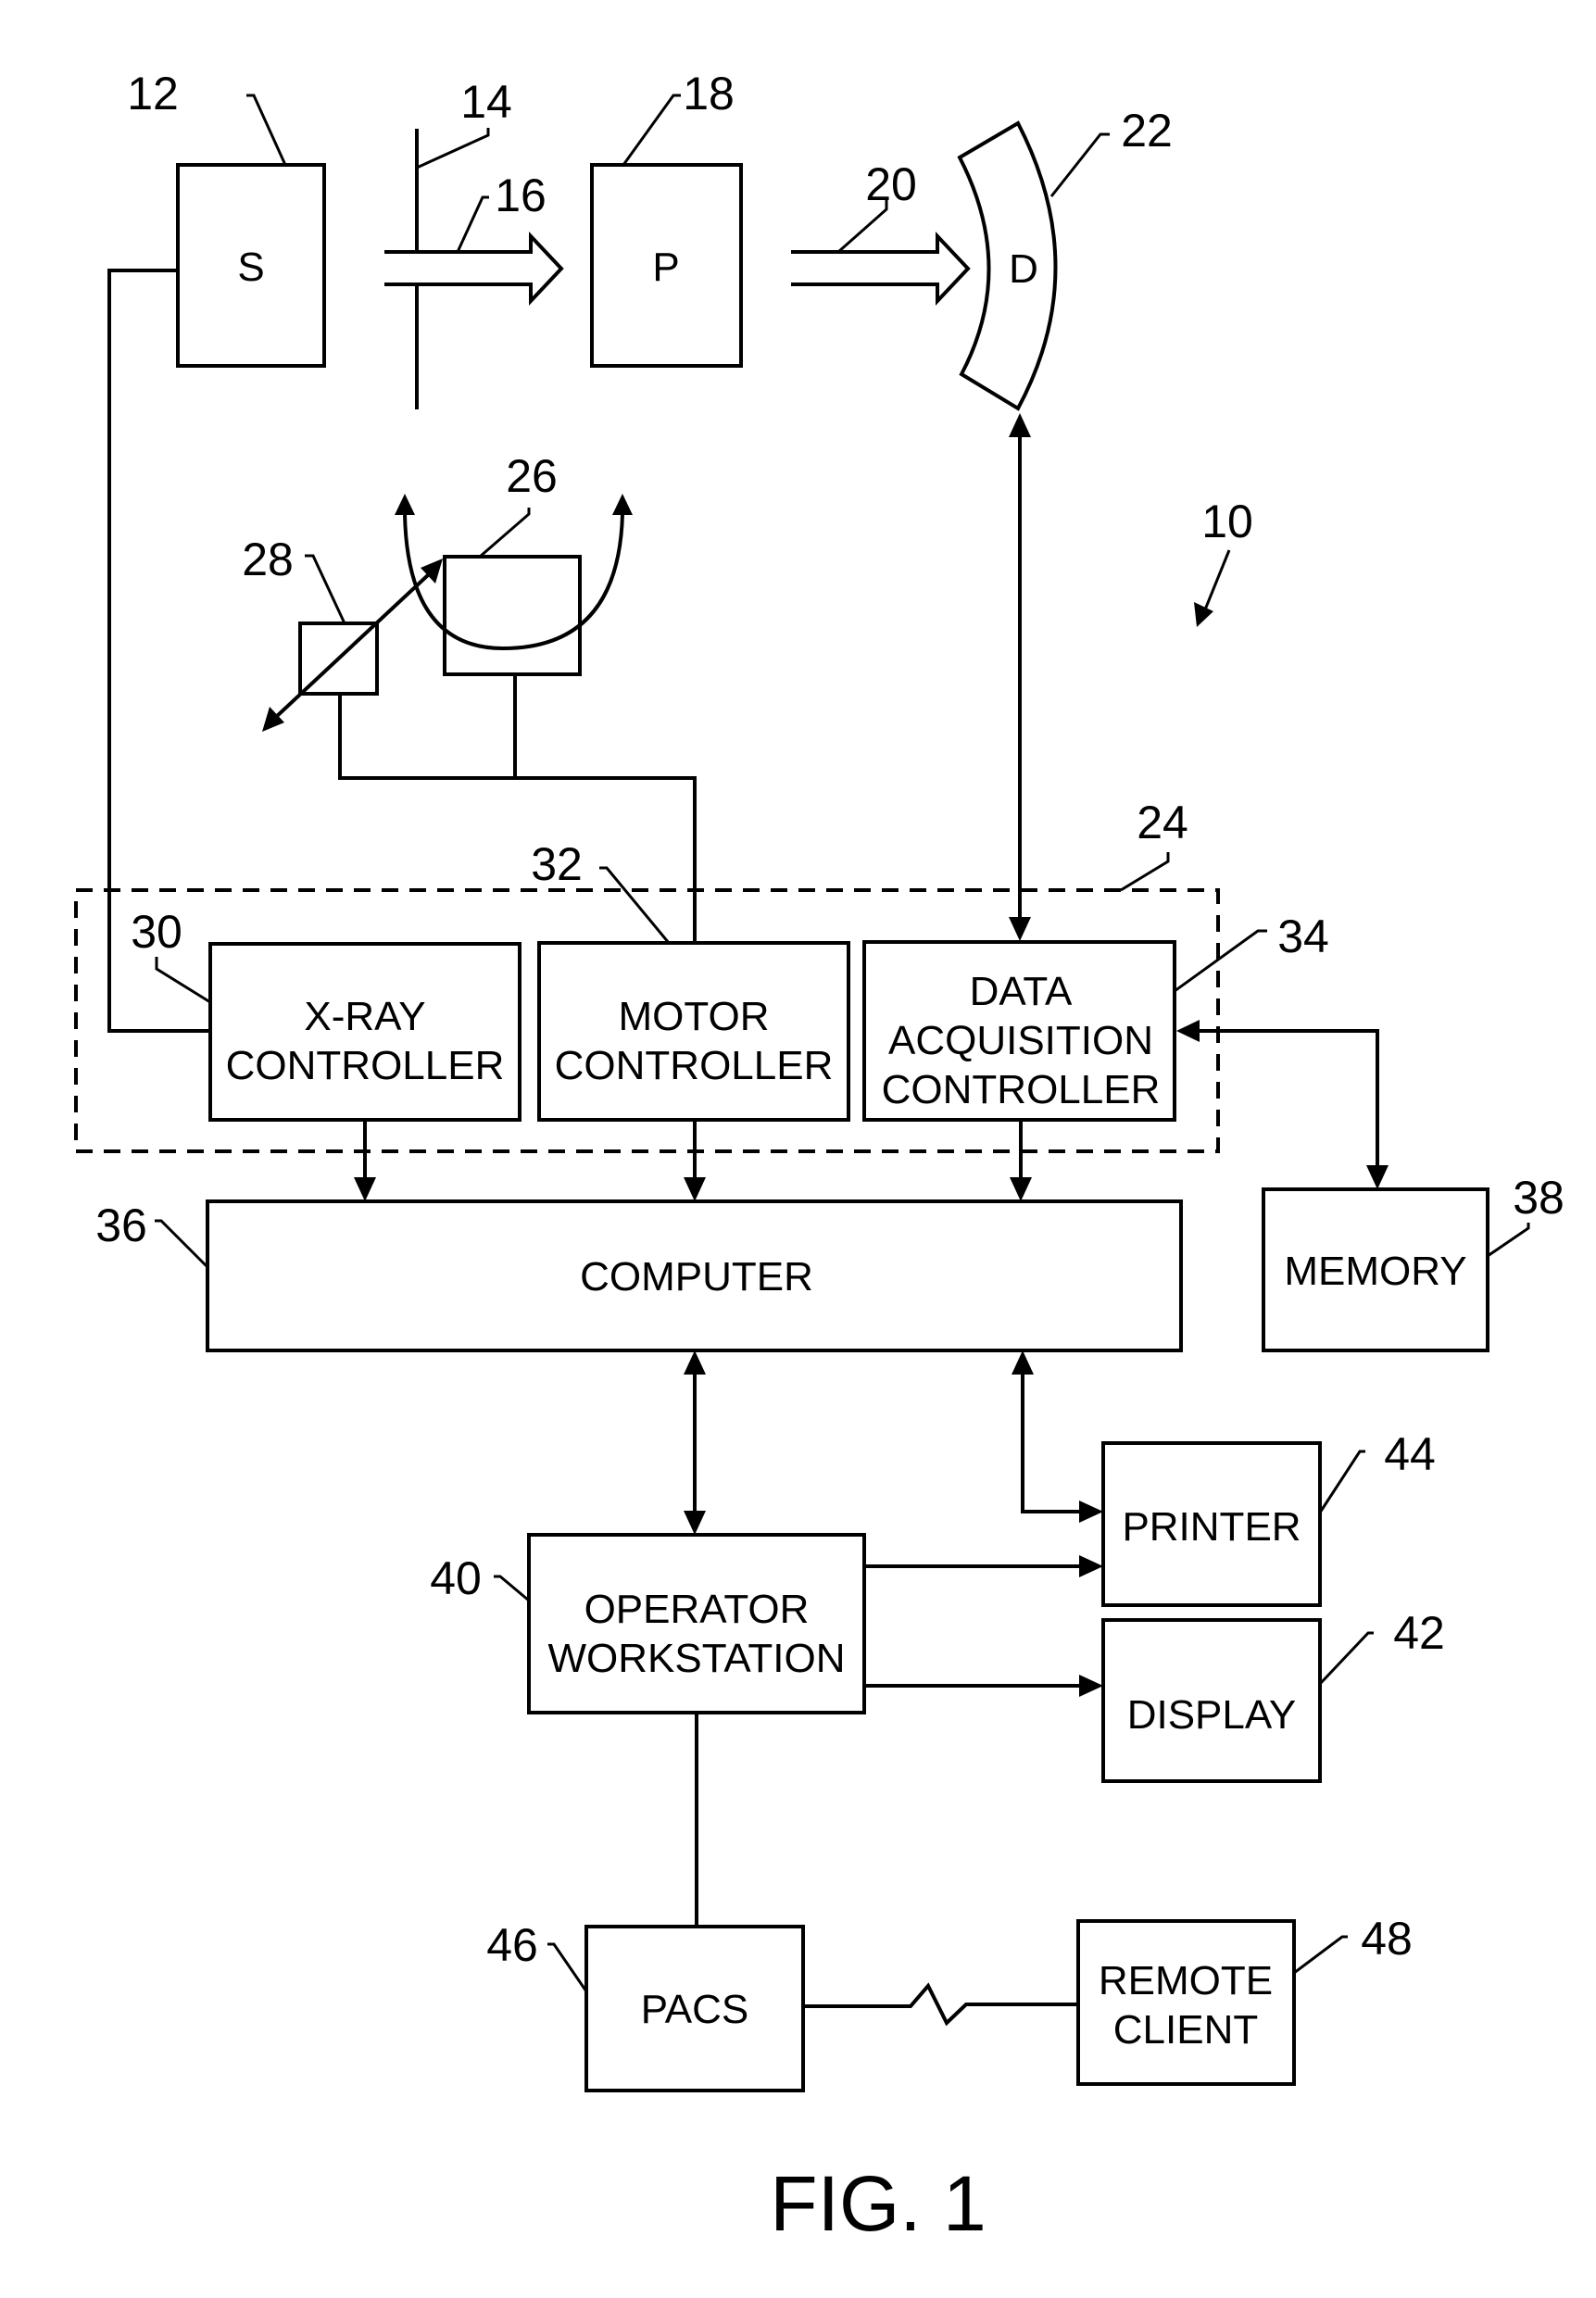  I want to click on detector-daq-link, so click(1020, 677).